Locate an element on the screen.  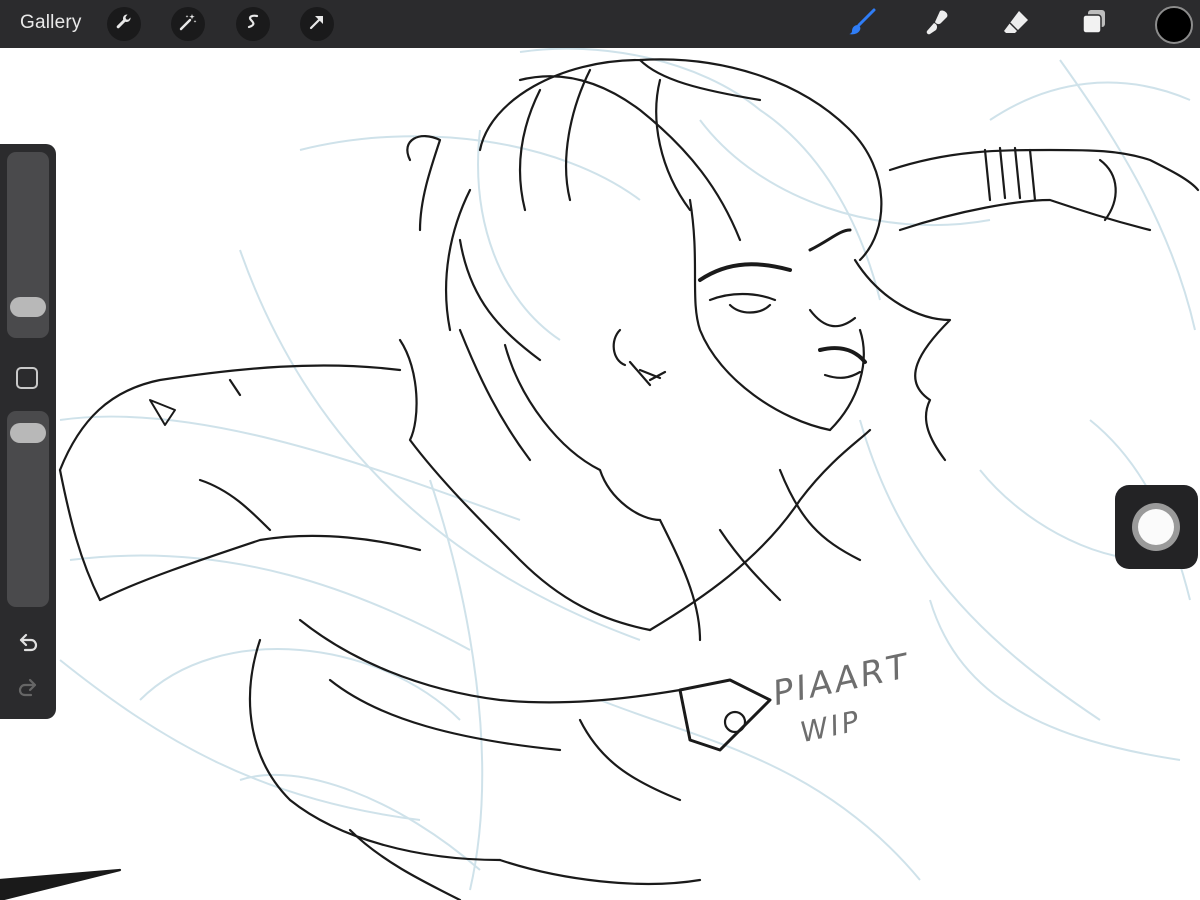
brush-size-slider is located at coordinates (28, 245).